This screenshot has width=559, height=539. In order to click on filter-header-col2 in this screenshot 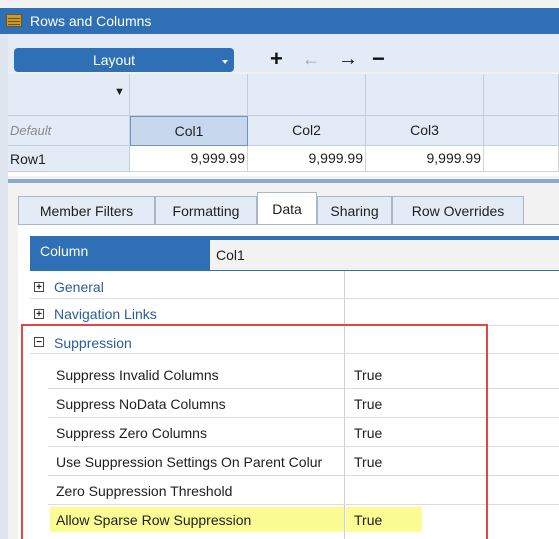, I will do `click(307, 95)`.